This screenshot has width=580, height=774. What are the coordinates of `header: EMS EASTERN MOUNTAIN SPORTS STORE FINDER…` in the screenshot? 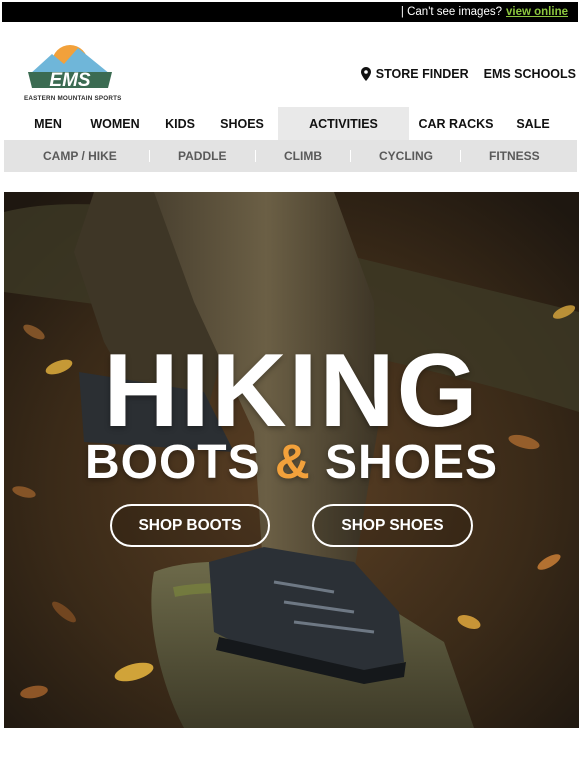 It's located at (290, 64).